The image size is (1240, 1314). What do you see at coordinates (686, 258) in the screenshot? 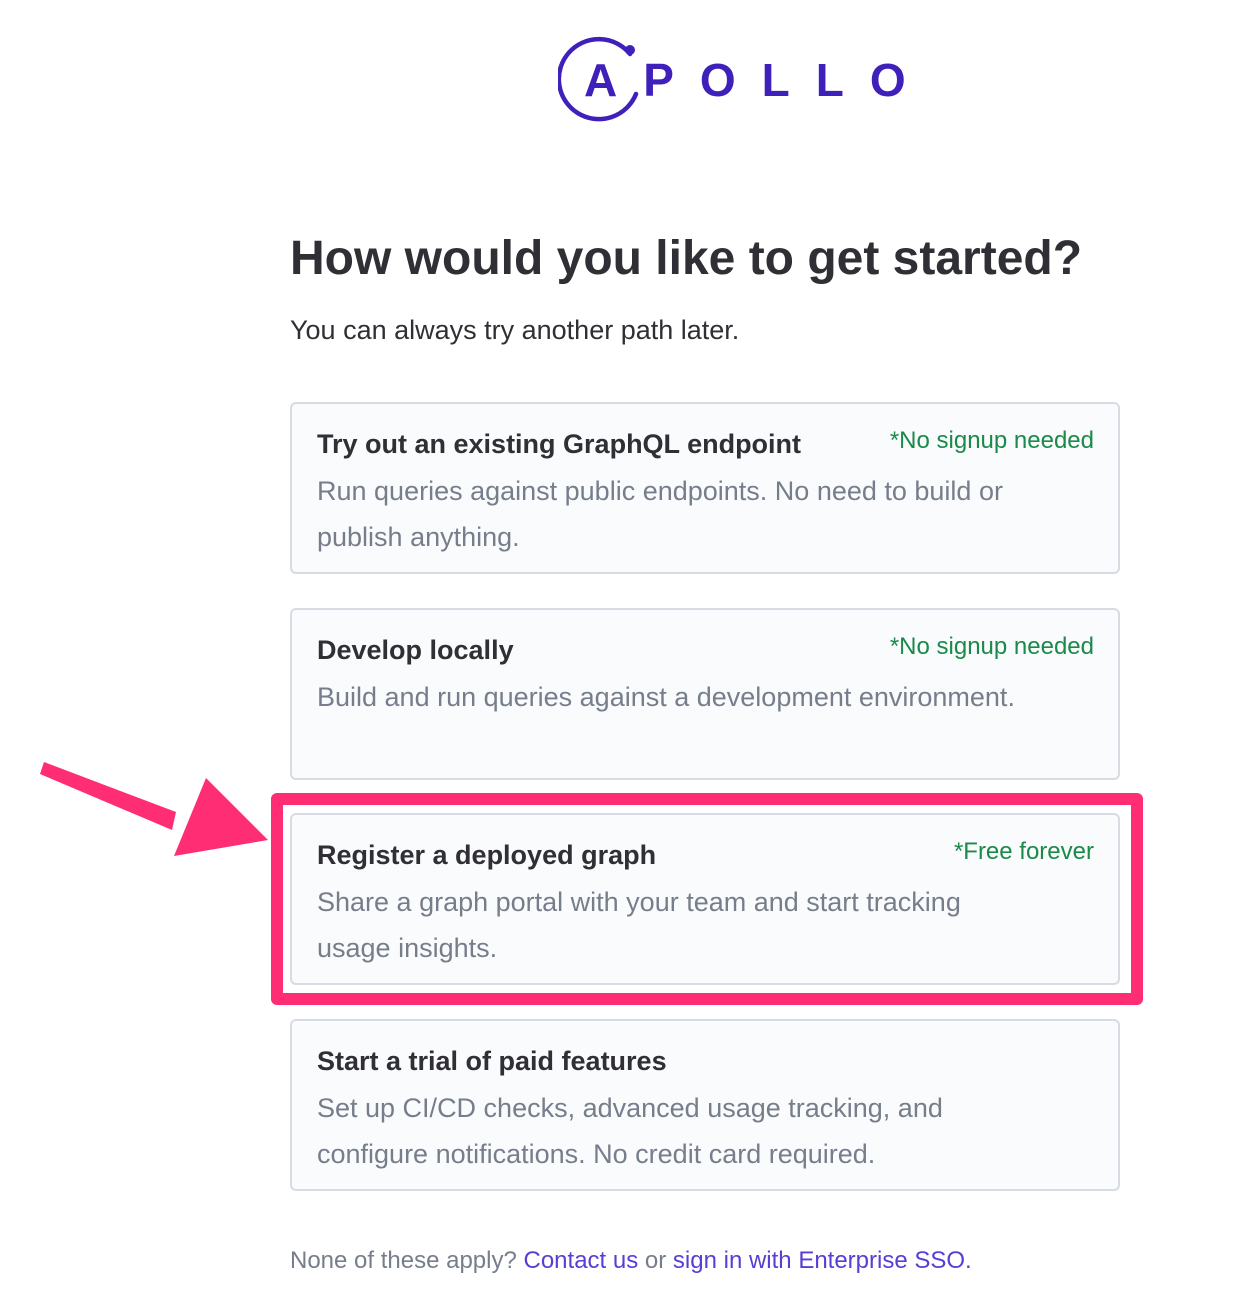
I see `page-title: How would you like to get started?` at bounding box center [686, 258].